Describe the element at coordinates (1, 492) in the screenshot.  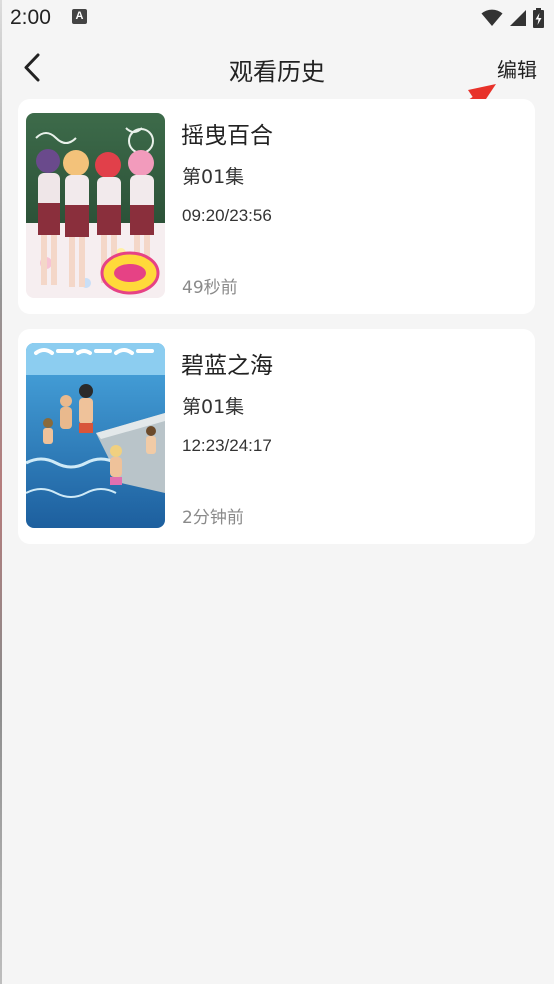
I see `window-edge` at that location.